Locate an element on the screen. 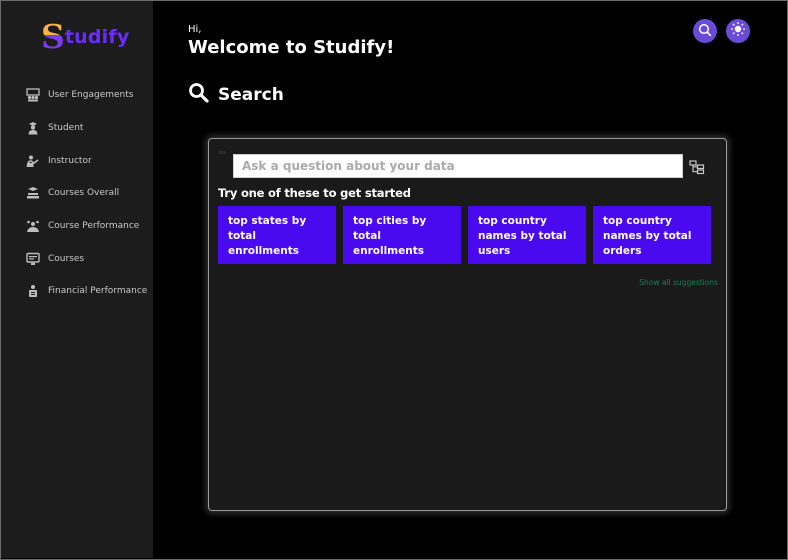 This screenshot has height=560, width=788. sidebar-item-student: Student is located at coordinates (77, 128).